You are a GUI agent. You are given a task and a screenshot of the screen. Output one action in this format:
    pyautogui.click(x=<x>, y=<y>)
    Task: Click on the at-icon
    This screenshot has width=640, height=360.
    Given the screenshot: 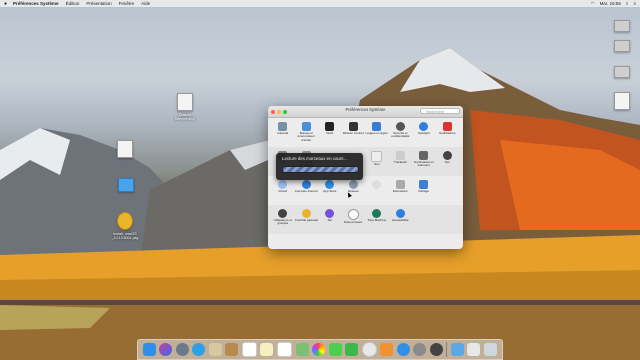 What is the action you would take?
    pyautogui.click(x=306, y=184)
    